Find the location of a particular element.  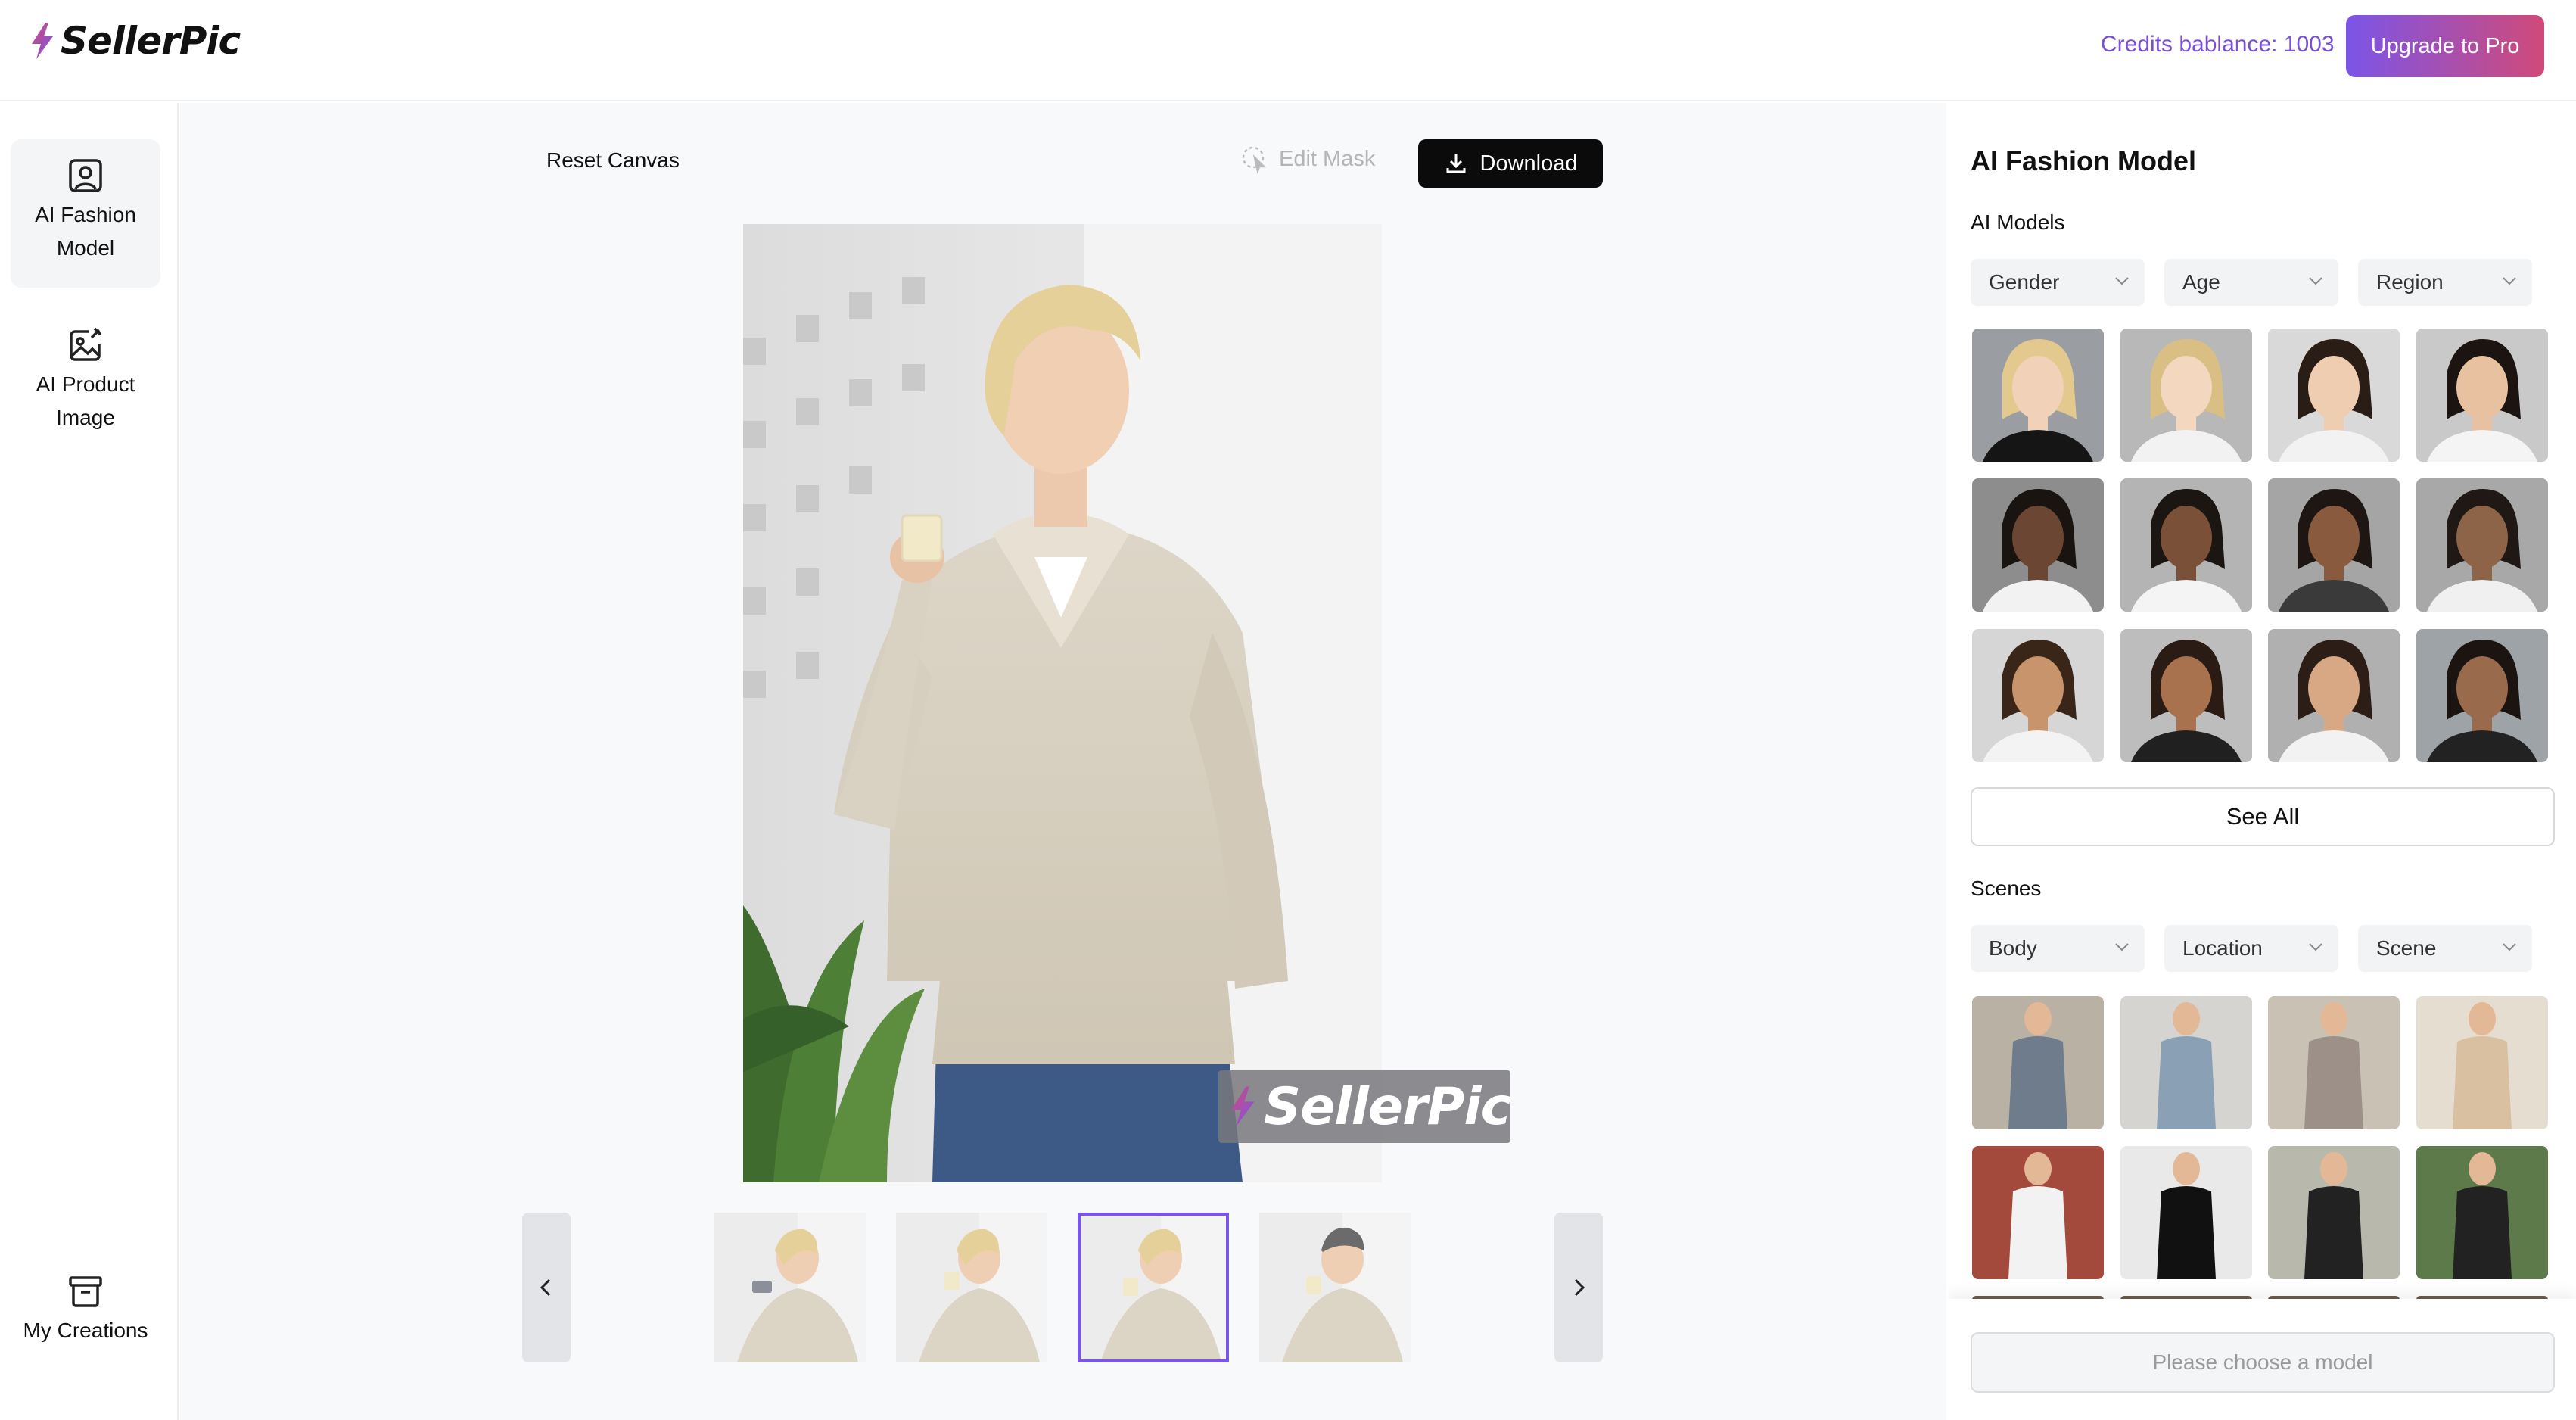

sidebar-item-label: AI Product Image is located at coordinates (86, 400).